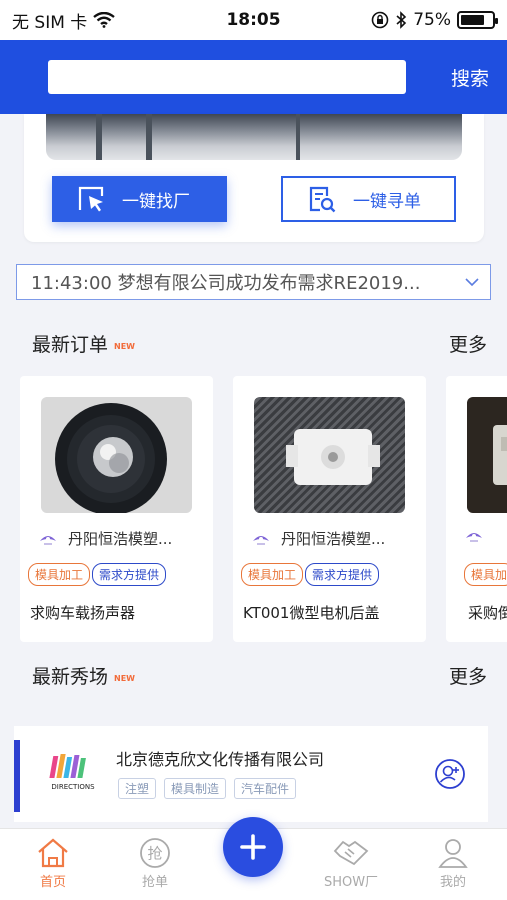  What do you see at coordinates (70, 677) in the screenshot?
I see `latest-show-title: 最新秀场` at bounding box center [70, 677].